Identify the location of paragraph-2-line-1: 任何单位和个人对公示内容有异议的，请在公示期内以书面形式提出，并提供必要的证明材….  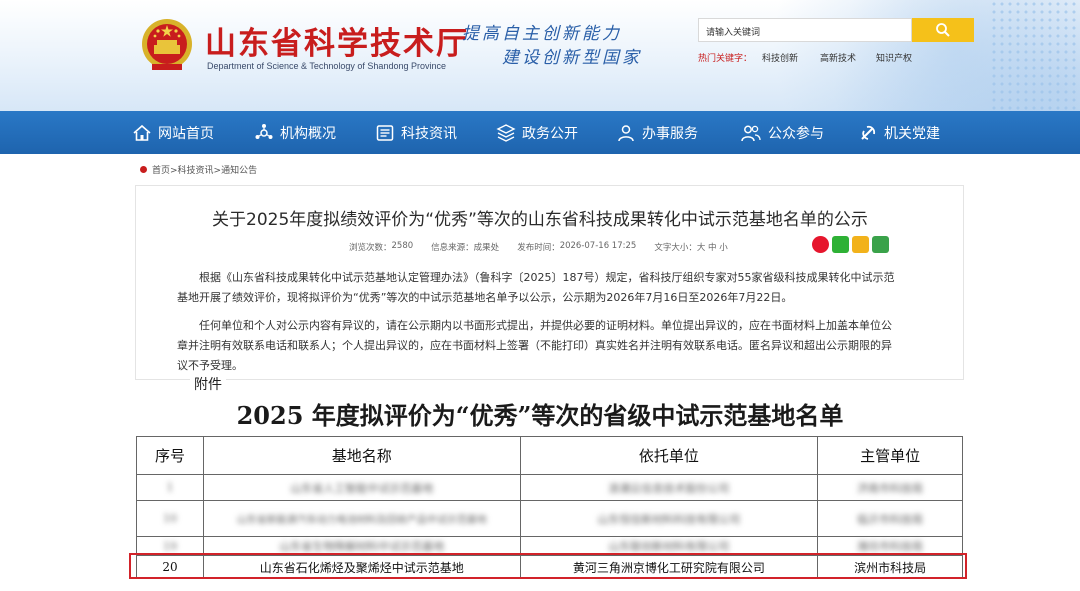
(545, 325).